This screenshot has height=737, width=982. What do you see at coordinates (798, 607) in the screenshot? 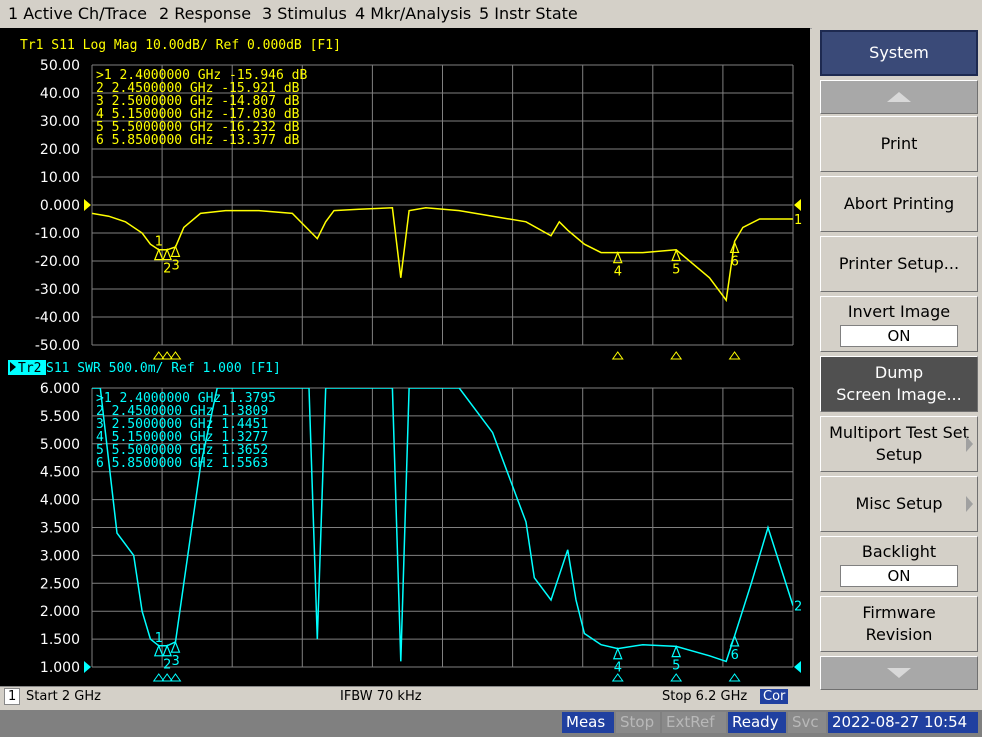
I see `tr2-trace-end-label: 2` at bounding box center [798, 607].